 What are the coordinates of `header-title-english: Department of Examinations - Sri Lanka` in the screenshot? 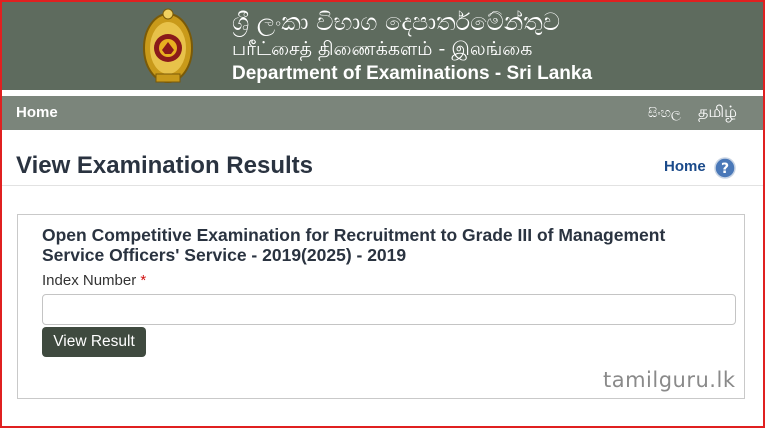 It's located at (412, 73).